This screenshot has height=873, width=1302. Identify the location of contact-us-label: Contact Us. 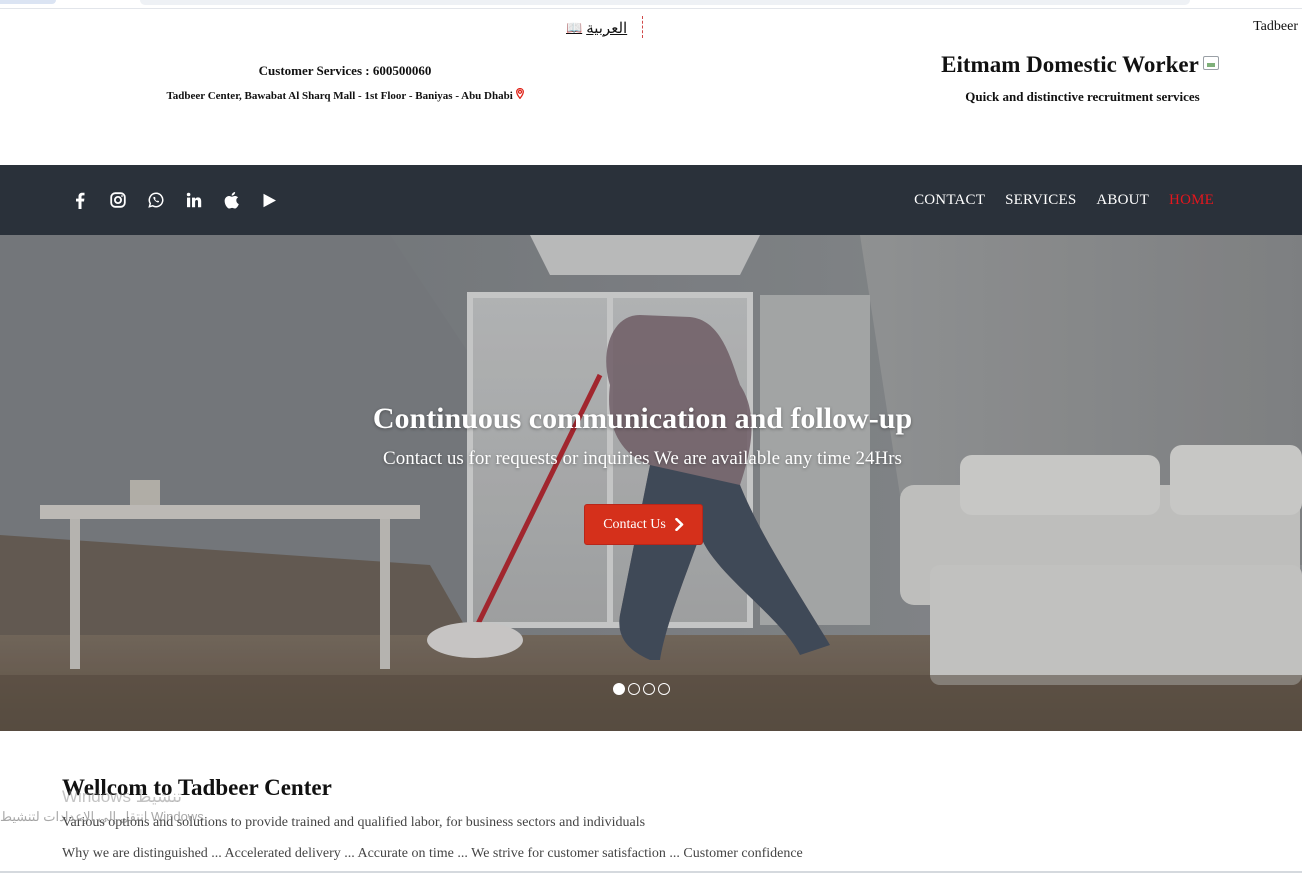
(634, 524).